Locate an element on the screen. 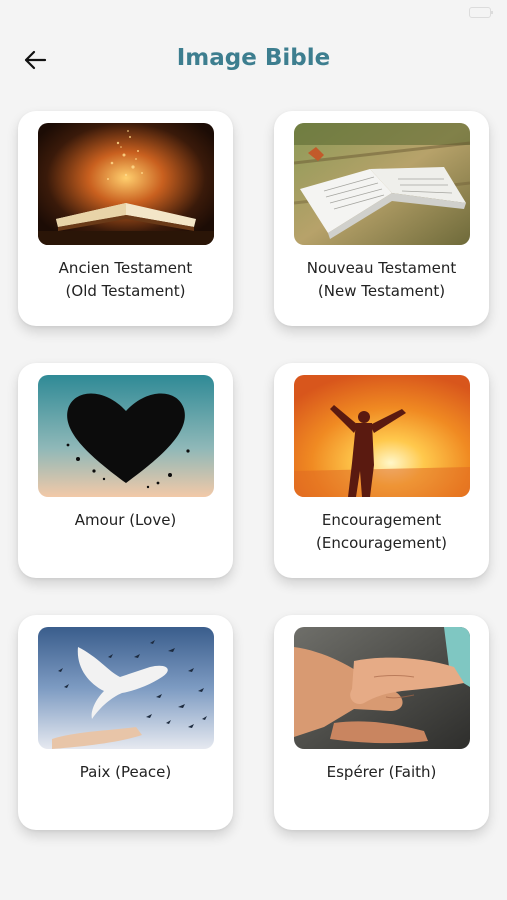 The height and width of the screenshot is (900, 507). category-card-love: Amour (Love) is located at coordinates (125, 470).